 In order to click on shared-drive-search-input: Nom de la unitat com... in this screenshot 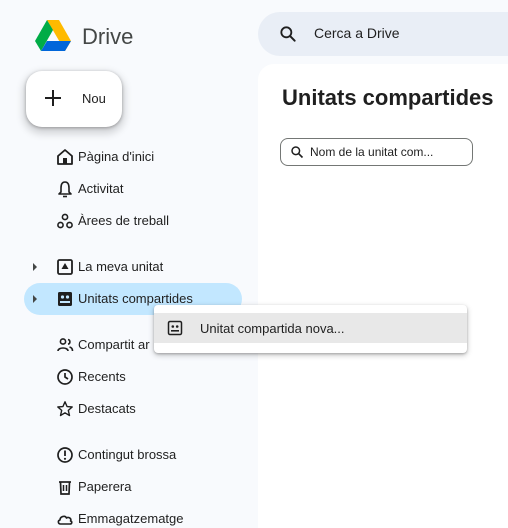, I will do `click(376, 152)`.